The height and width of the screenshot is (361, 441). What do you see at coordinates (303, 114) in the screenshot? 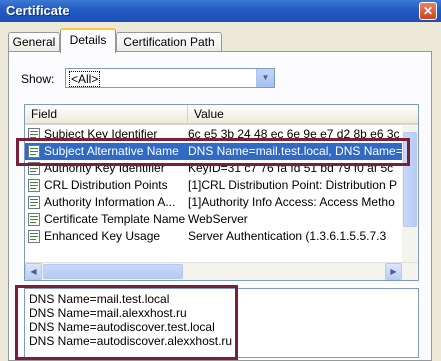
I see `column-header-value: Value` at bounding box center [303, 114].